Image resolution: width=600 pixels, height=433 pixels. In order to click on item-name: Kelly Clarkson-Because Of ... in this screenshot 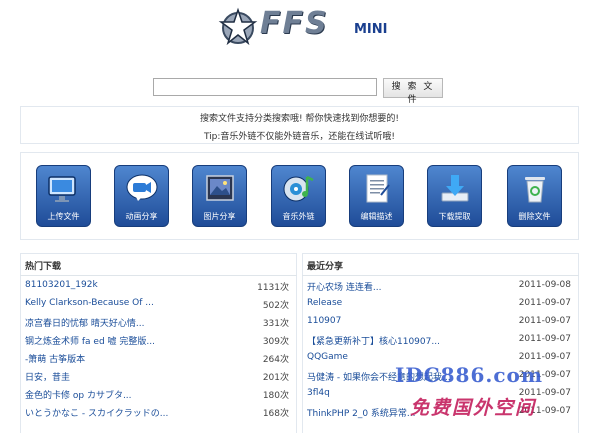, I will do `click(117, 303)`.